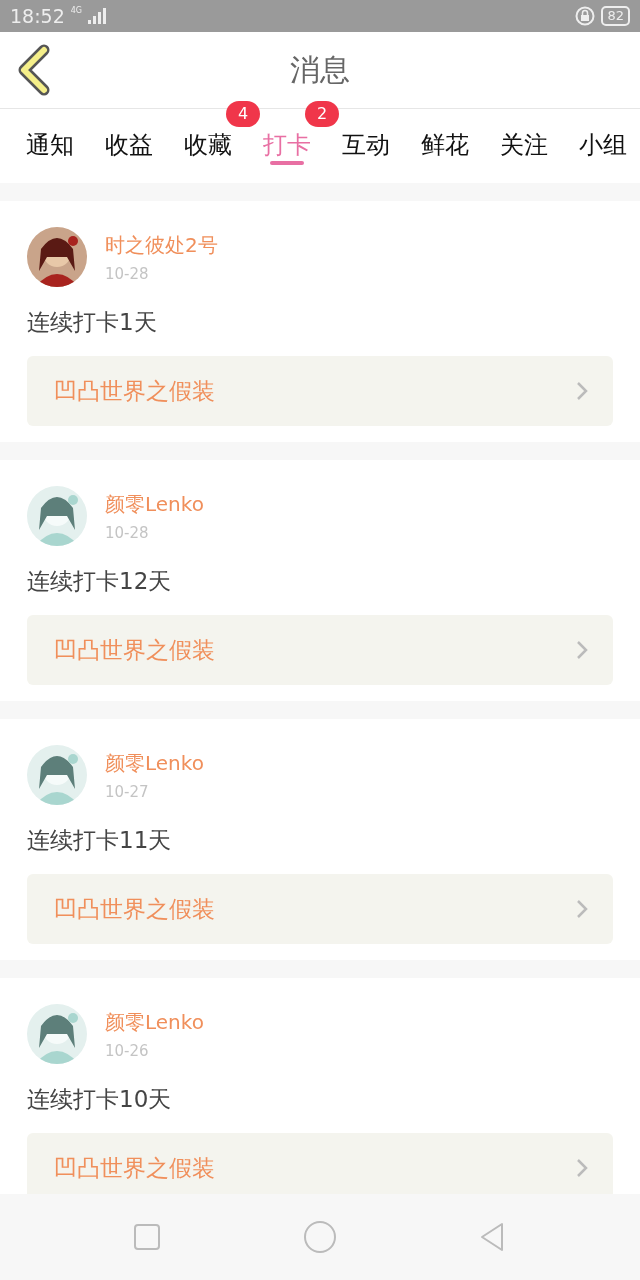 This screenshot has width=640, height=1280. Describe the element at coordinates (100, 840) in the screenshot. I see `message-text: 连续打卡11天` at that location.